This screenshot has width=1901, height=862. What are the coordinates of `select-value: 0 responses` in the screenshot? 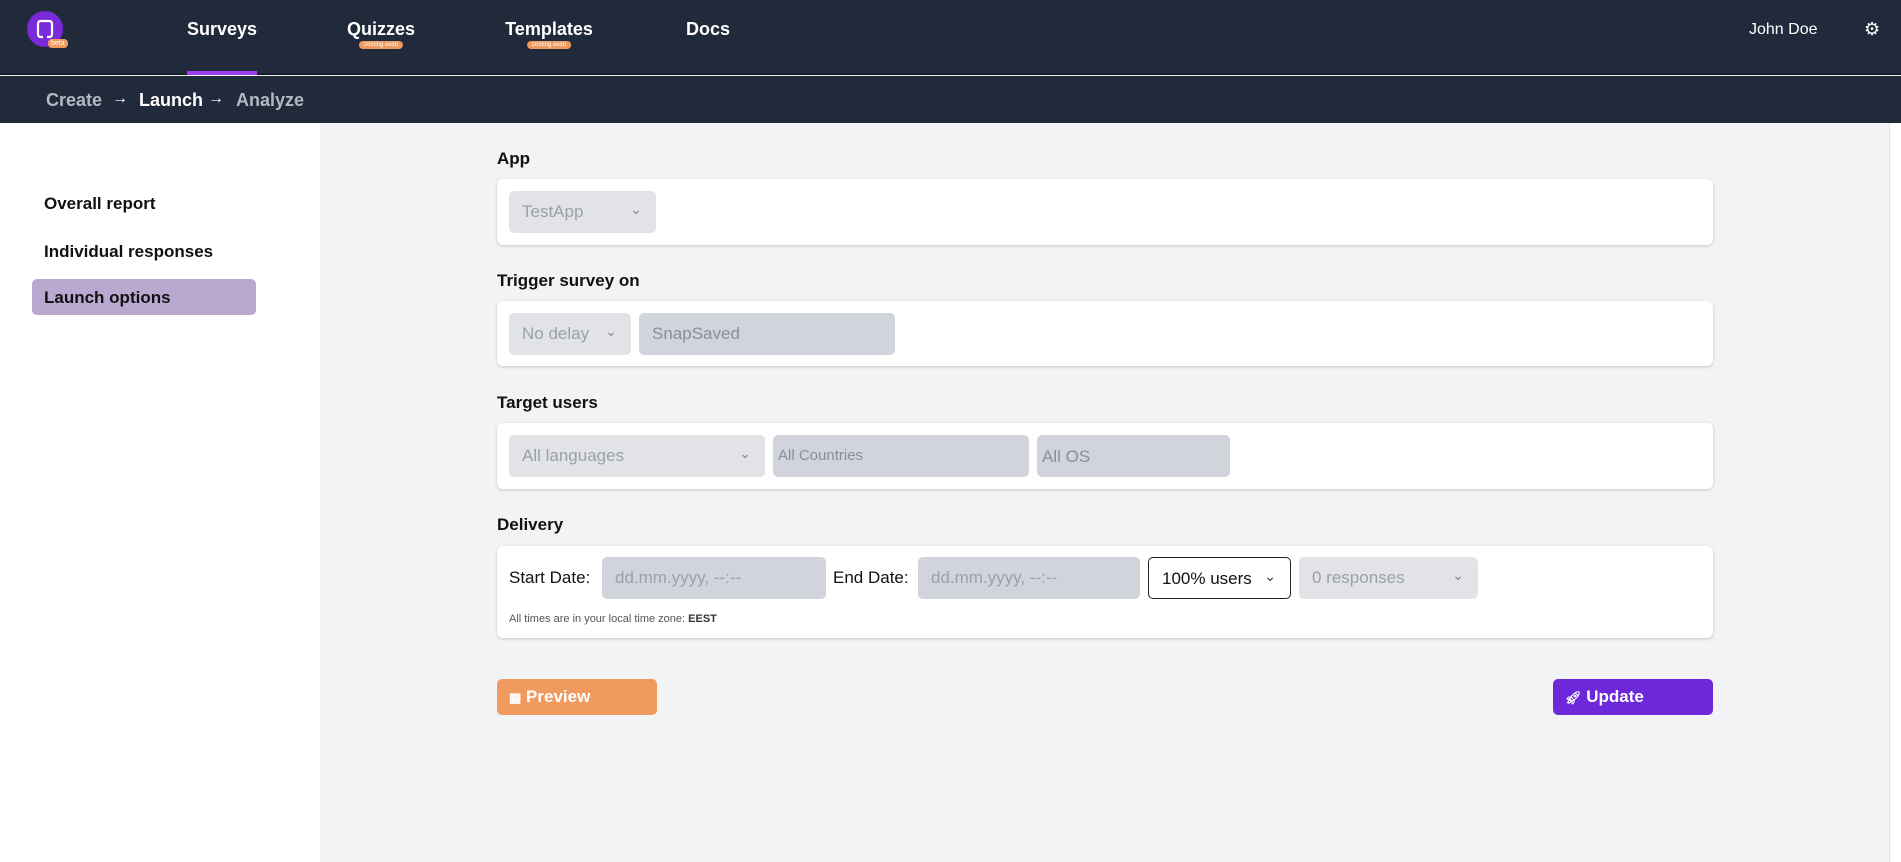 It's located at (1358, 577).